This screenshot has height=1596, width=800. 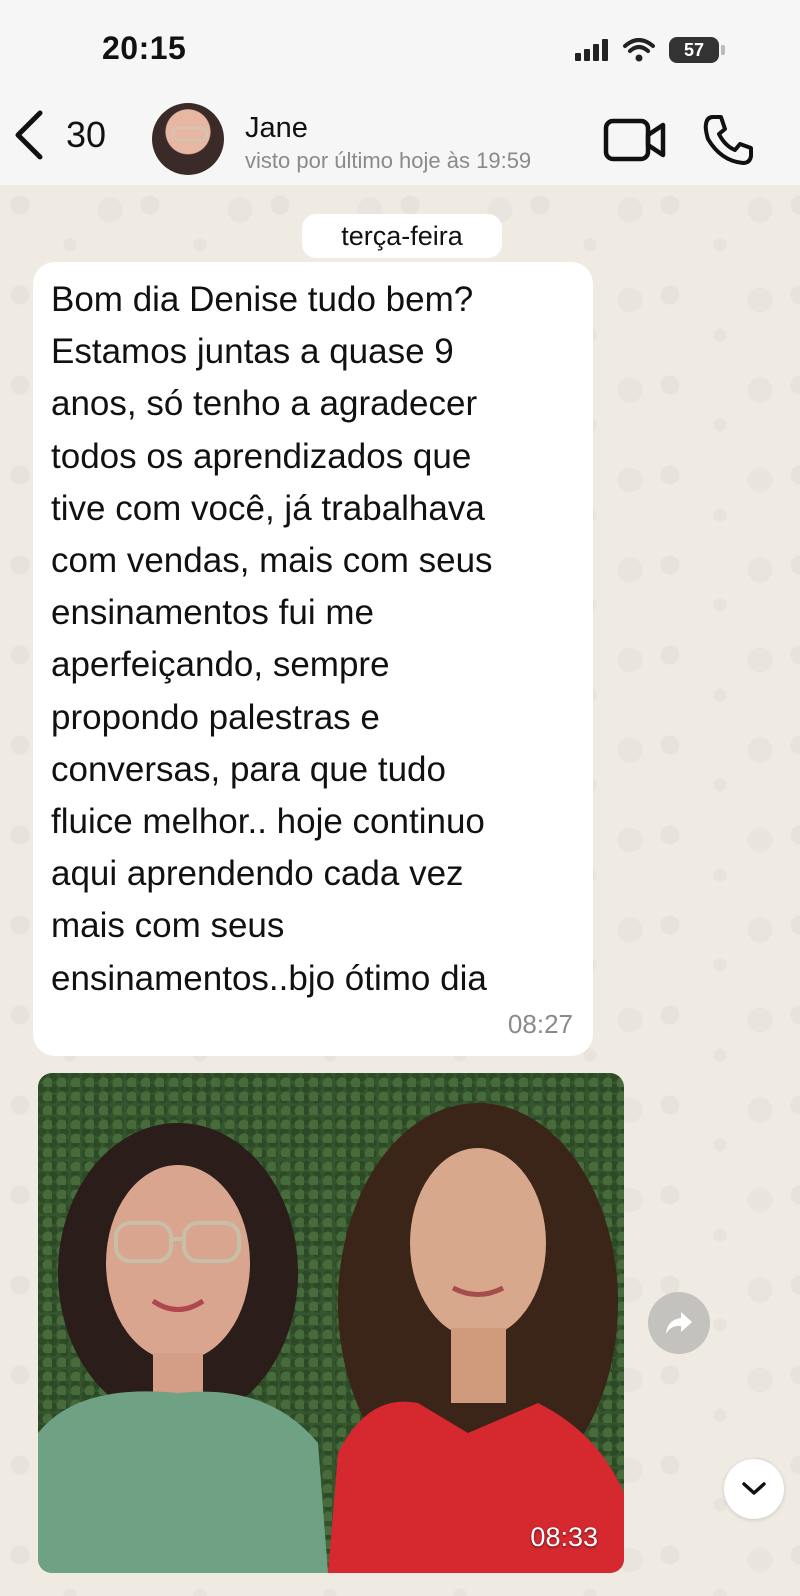 What do you see at coordinates (188, 139) in the screenshot?
I see `contact-avatar` at bounding box center [188, 139].